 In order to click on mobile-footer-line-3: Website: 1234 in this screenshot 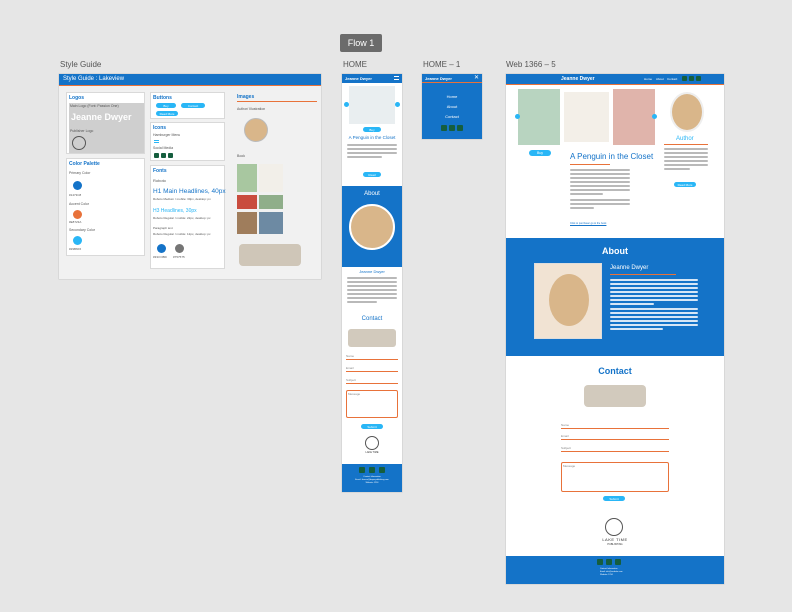, I will do `click(372, 483)`.